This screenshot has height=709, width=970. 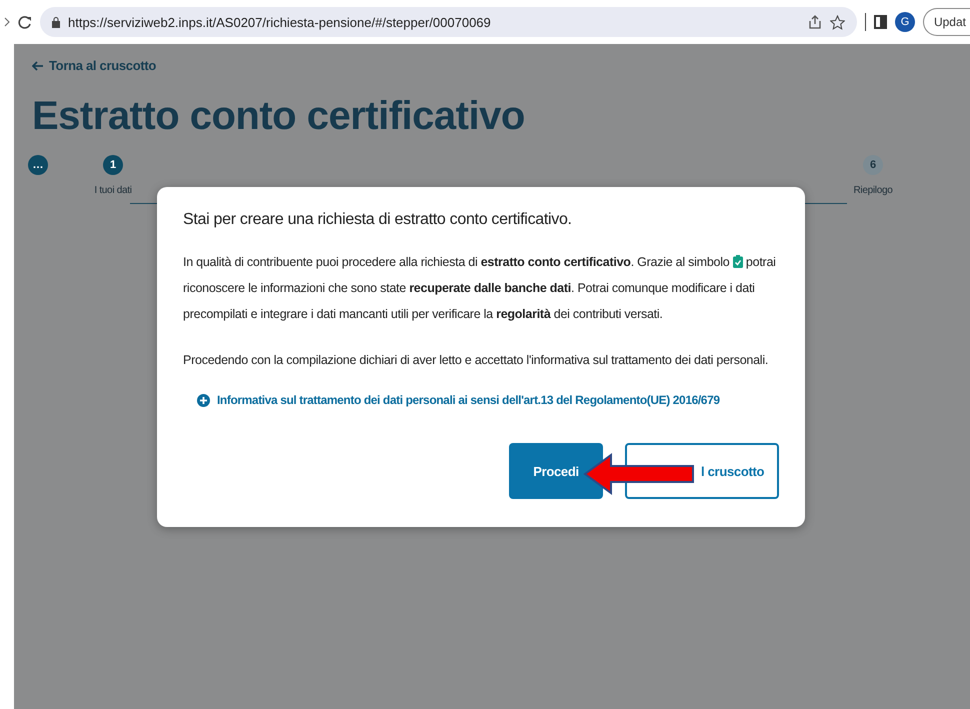 What do you see at coordinates (25, 22) in the screenshot?
I see `reload-icon` at bounding box center [25, 22].